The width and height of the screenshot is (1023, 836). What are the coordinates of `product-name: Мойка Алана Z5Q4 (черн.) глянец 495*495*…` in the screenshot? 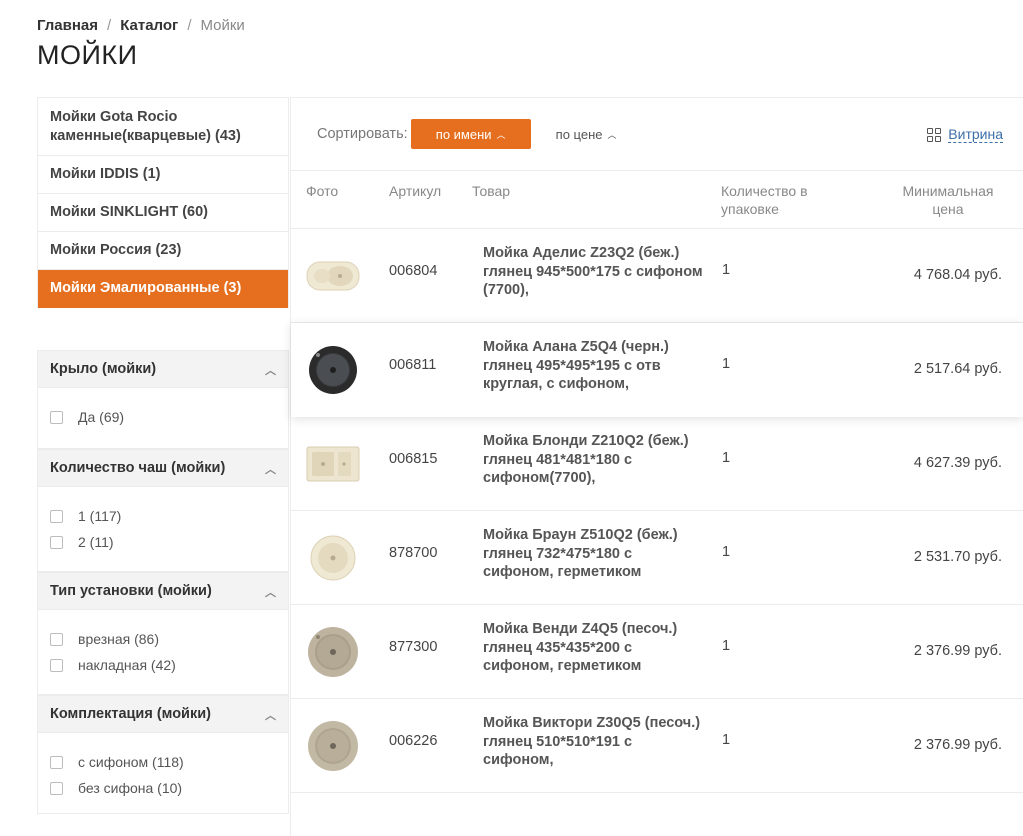 It's located at (593, 366).